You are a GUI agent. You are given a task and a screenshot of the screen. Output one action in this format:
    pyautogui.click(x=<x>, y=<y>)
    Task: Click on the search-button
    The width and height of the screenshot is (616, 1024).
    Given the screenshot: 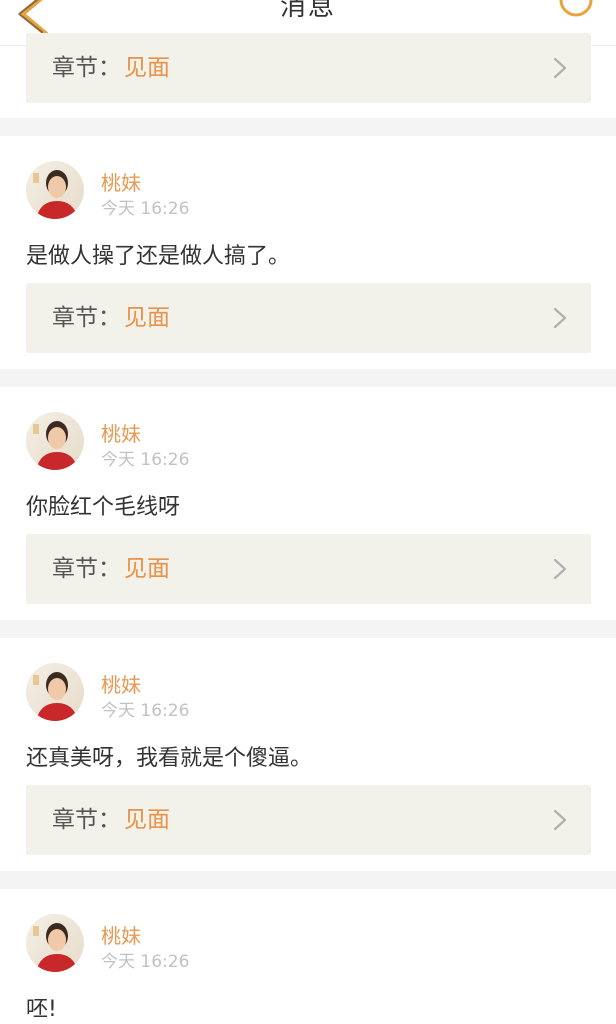 What is the action you would take?
    pyautogui.click(x=576, y=13)
    